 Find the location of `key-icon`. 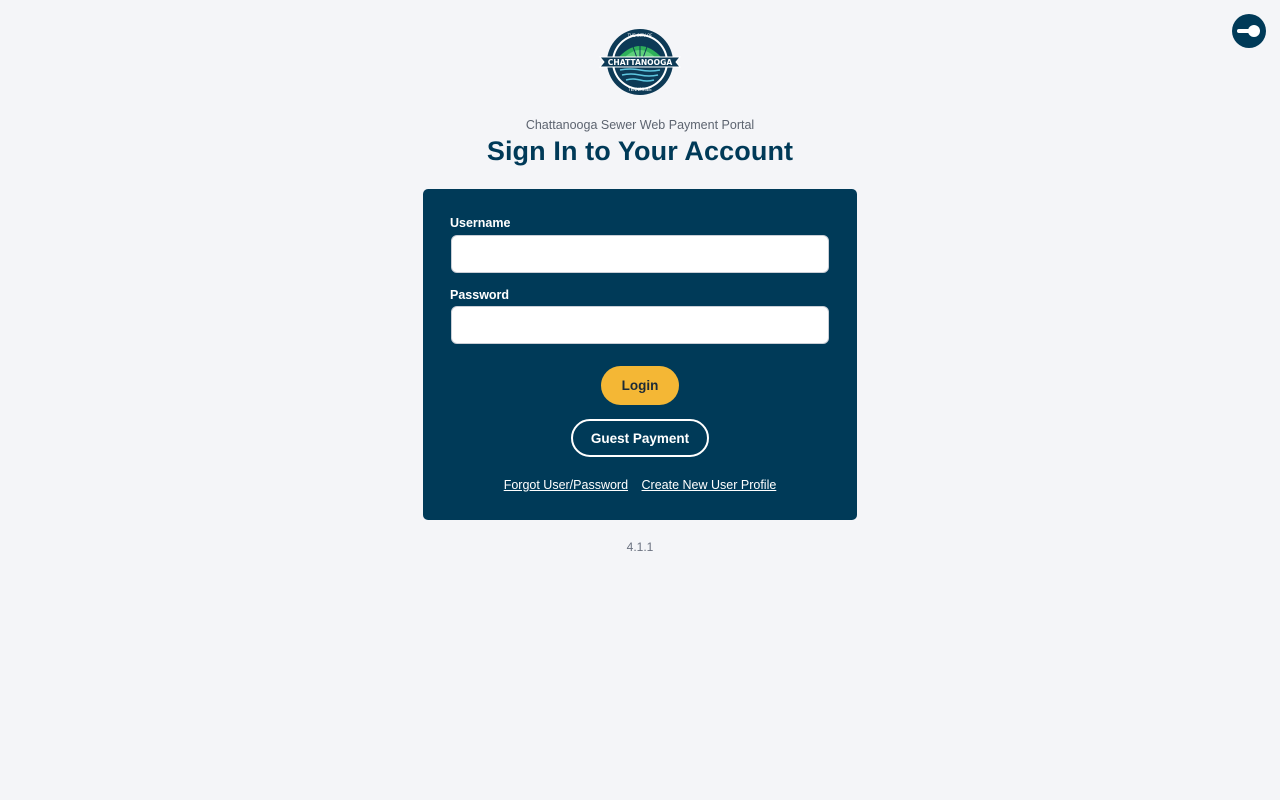

key-icon is located at coordinates (1248, 31).